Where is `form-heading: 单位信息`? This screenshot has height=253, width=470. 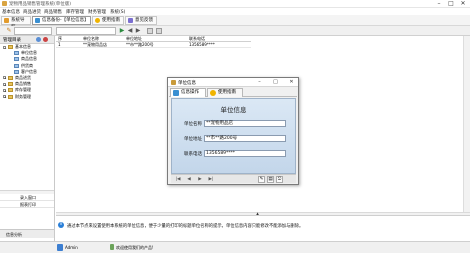
form-heading: 单位信息 is located at coordinates (233, 110).